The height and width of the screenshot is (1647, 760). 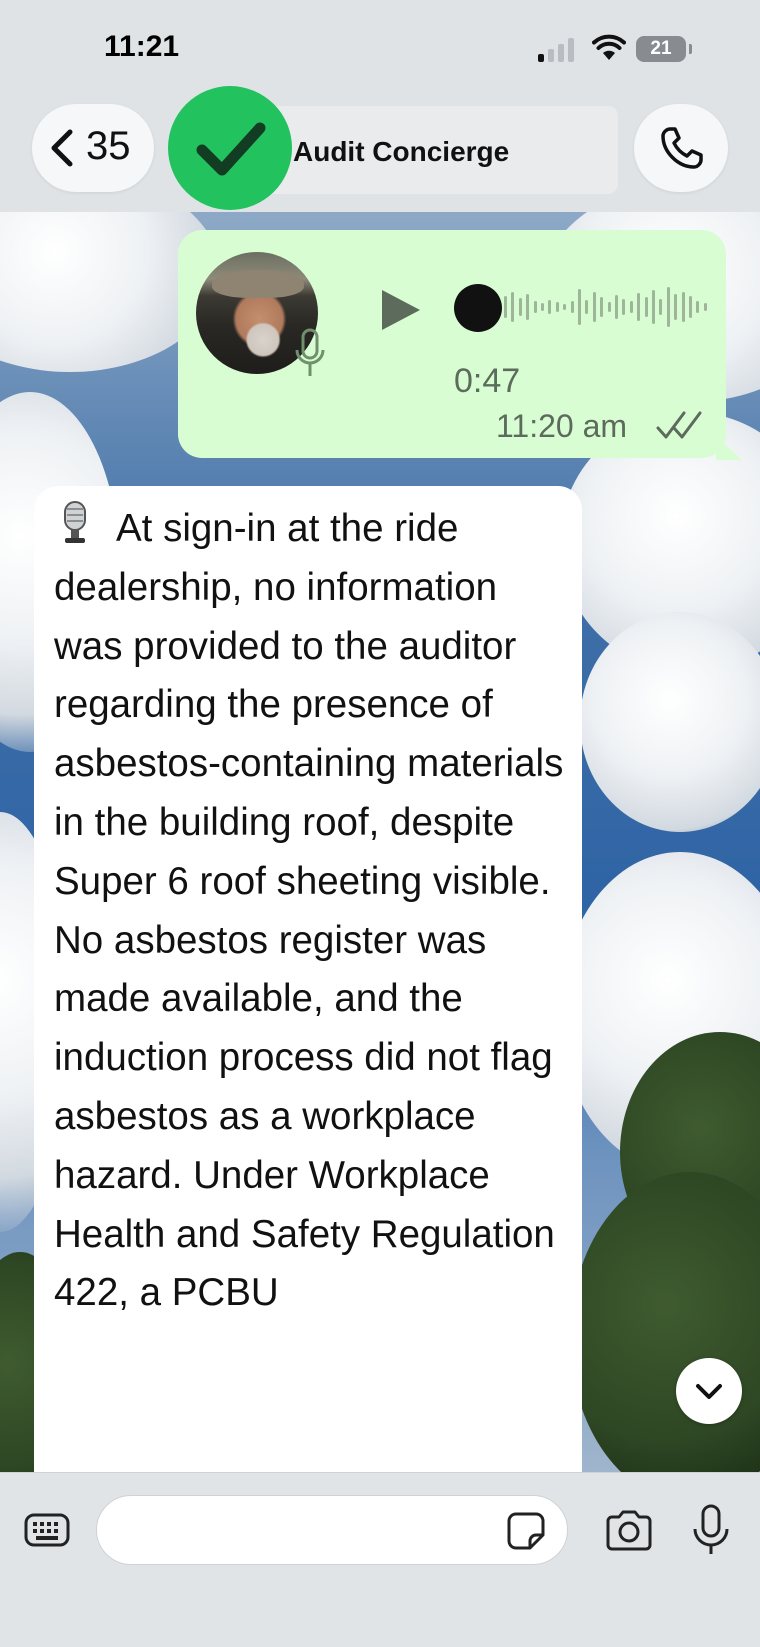 What do you see at coordinates (47, 1530) in the screenshot?
I see `keyboard-icon` at bounding box center [47, 1530].